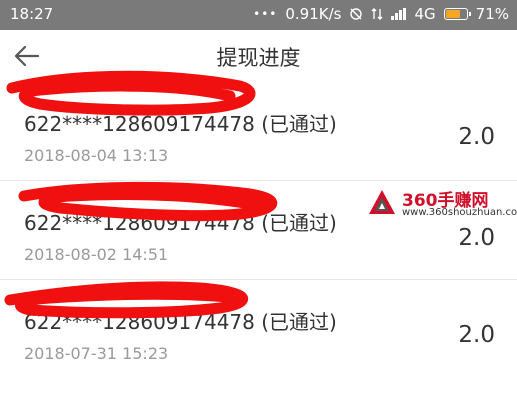 This screenshot has width=517, height=409. I want to click on watermark: 360手赚网 www.360shouzhuan.com, so click(440, 204).